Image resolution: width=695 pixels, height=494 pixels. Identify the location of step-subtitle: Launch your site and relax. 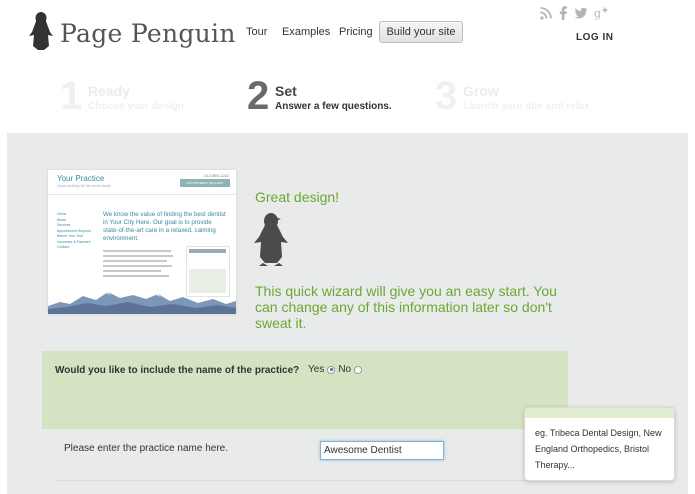
(526, 106).